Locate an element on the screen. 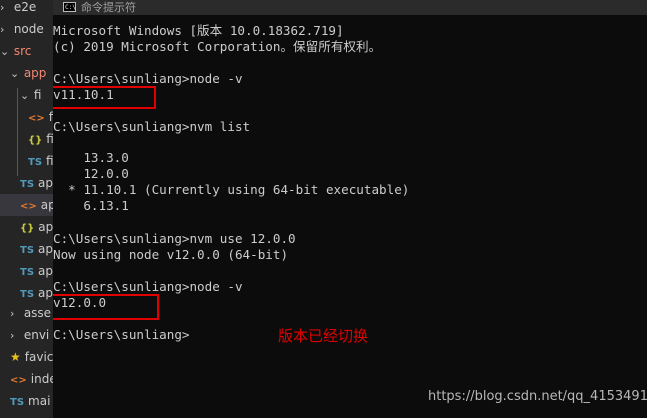  tree-item-label: favic is located at coordinates (38, 357).